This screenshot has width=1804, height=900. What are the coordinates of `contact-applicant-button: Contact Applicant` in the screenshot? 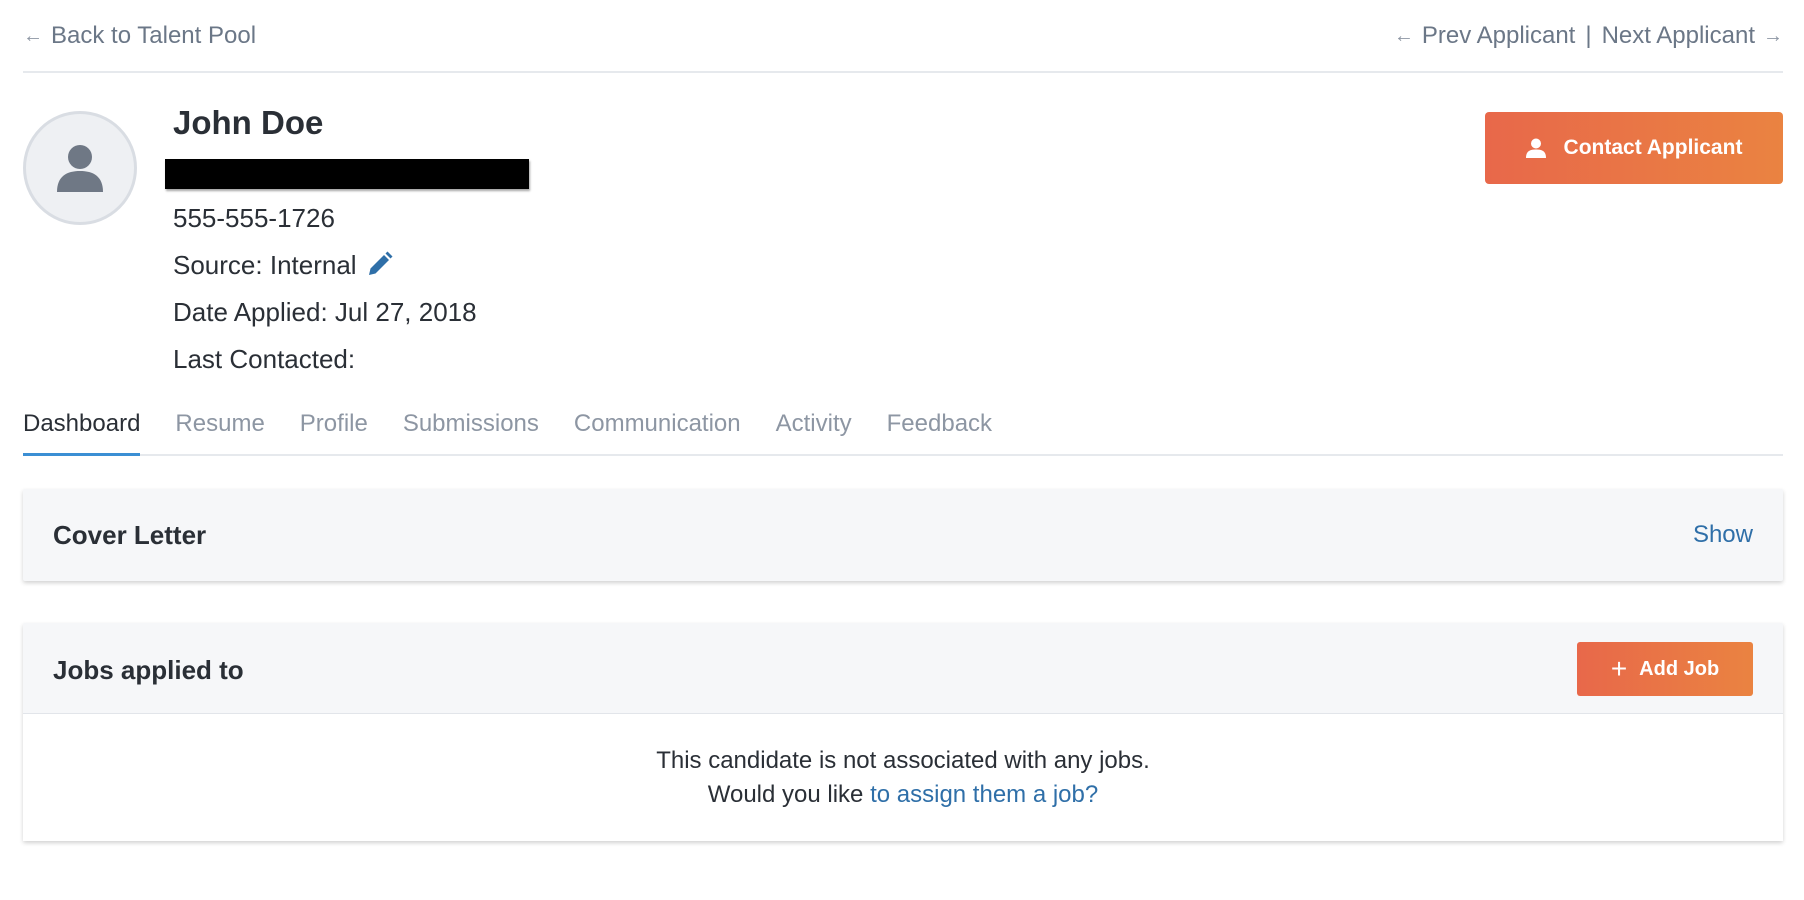 It's located at (1634, 148).